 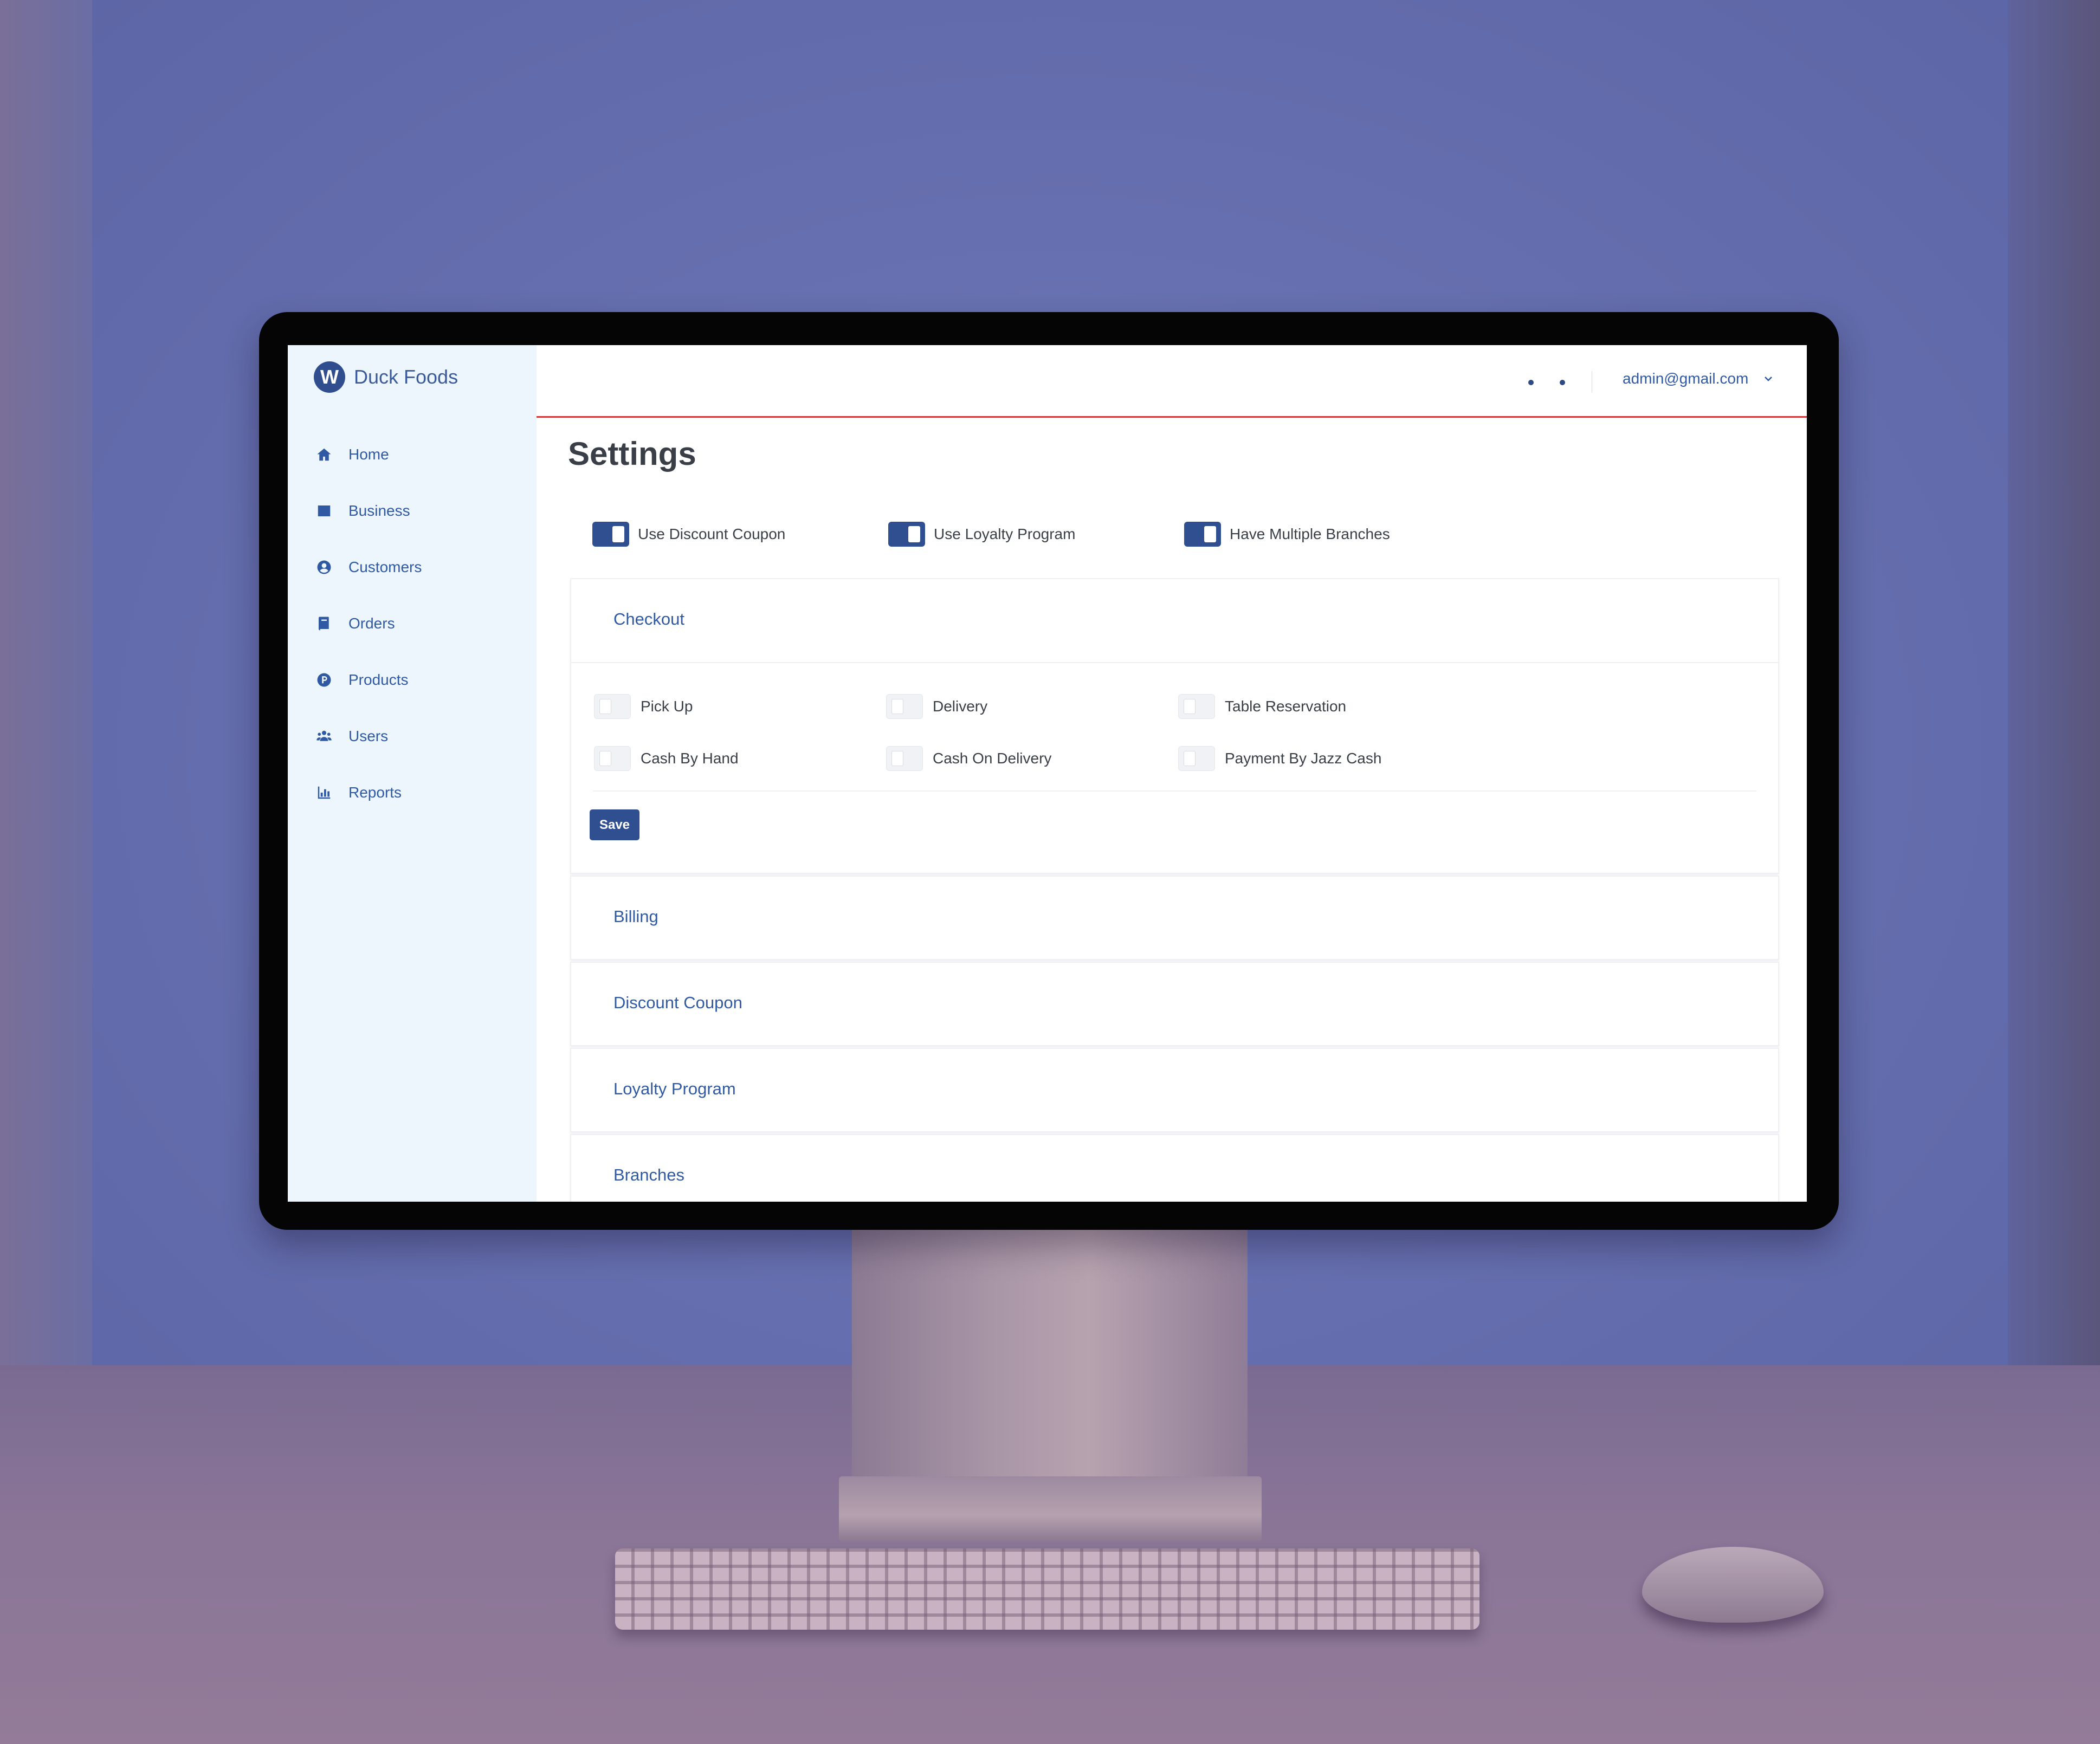 I want to click on left-wall-panel, so click(x=46, y=683).